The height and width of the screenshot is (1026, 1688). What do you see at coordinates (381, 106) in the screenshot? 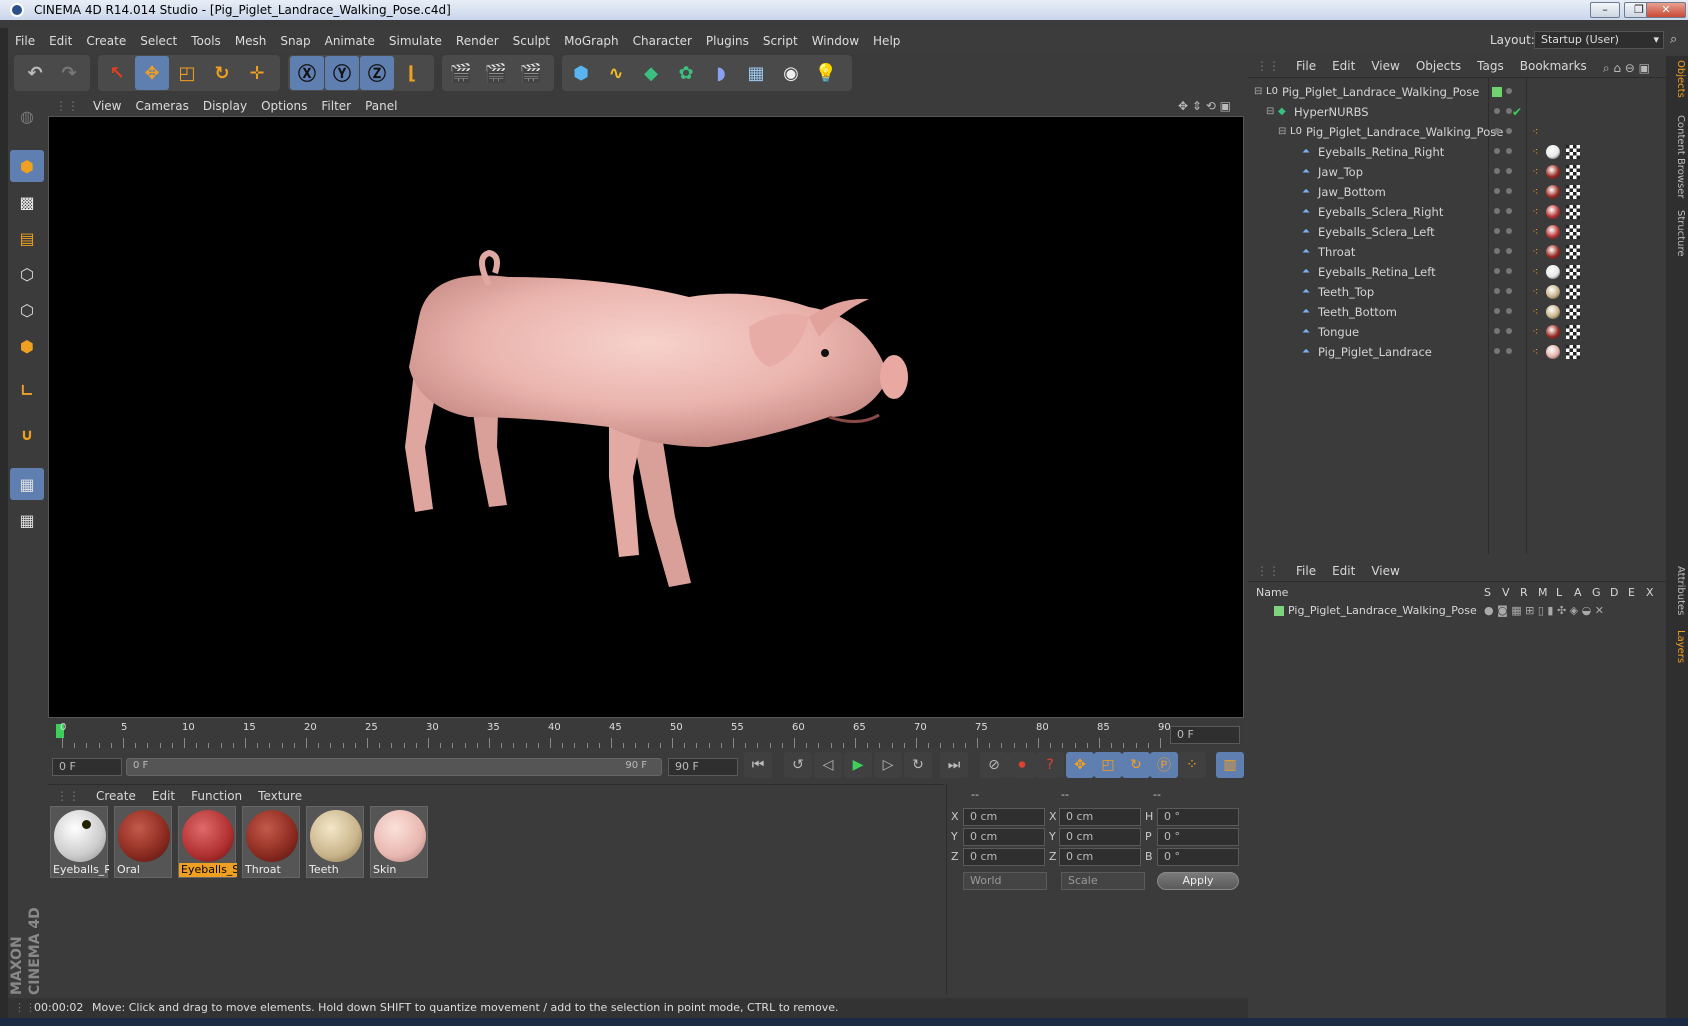
I see `viewport-menu-panel: Panel` at bounding box center [381, 106].